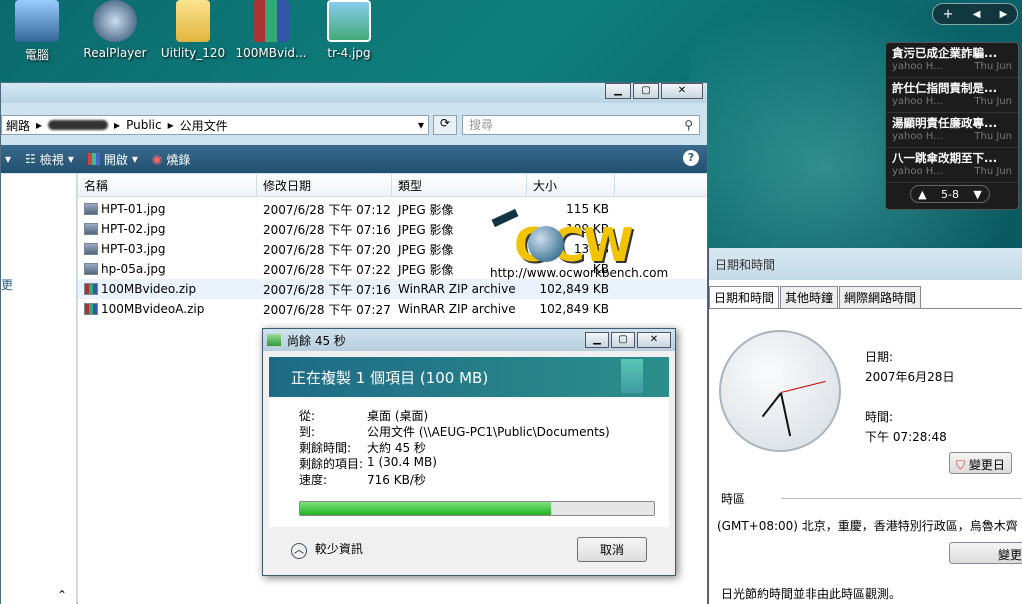 The height and width of the screenshot is (604, 1022). I want to click on column-type: 類型, so click(459, 185).